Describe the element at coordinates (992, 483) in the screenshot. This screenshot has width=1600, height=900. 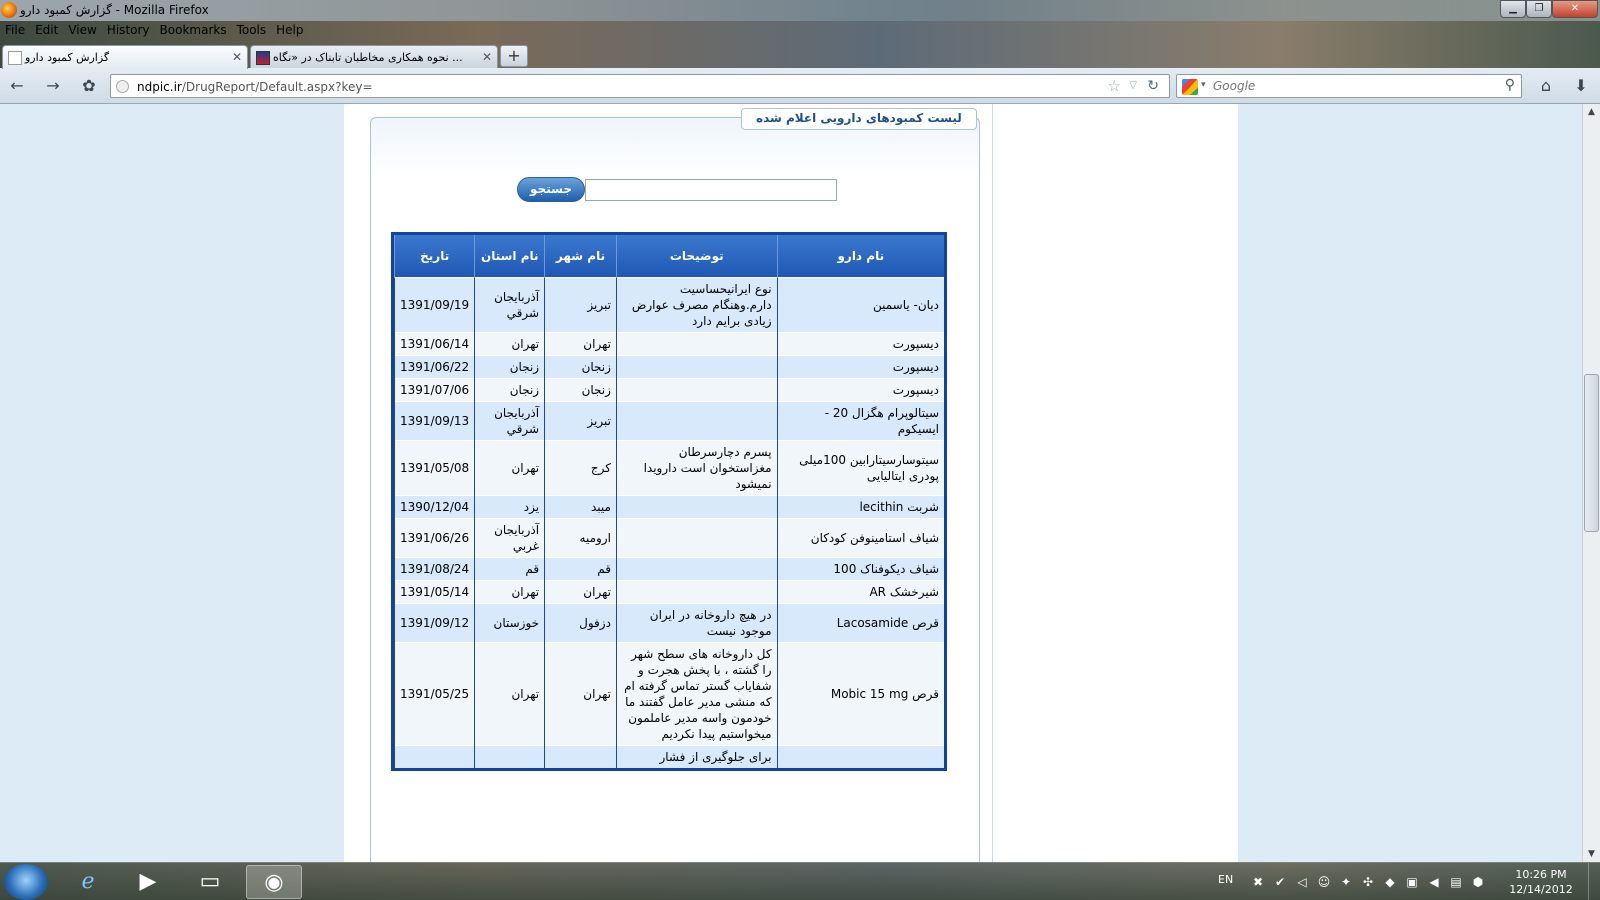
I see `column-divider` at that location.